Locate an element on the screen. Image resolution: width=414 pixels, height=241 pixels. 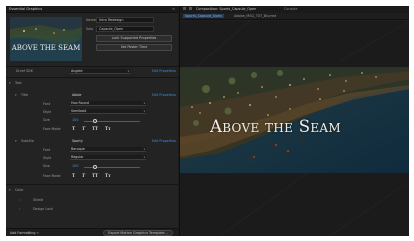
title-value: Abbie is located at coordinates (76, 95).